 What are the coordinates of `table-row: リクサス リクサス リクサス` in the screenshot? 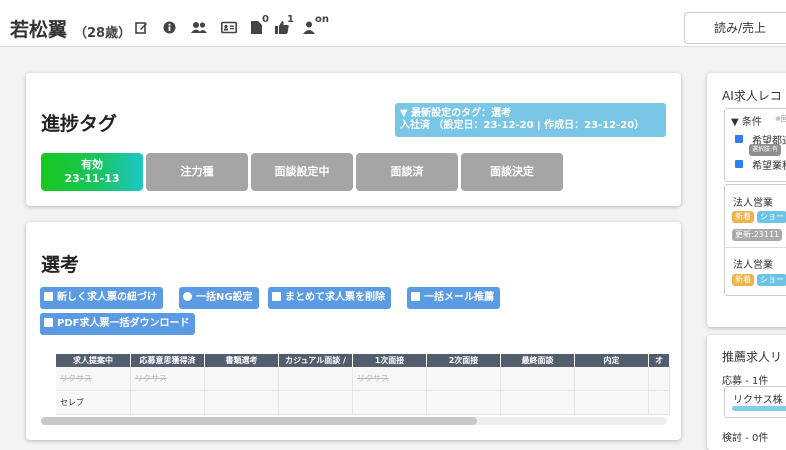 It's located at (363, 379).